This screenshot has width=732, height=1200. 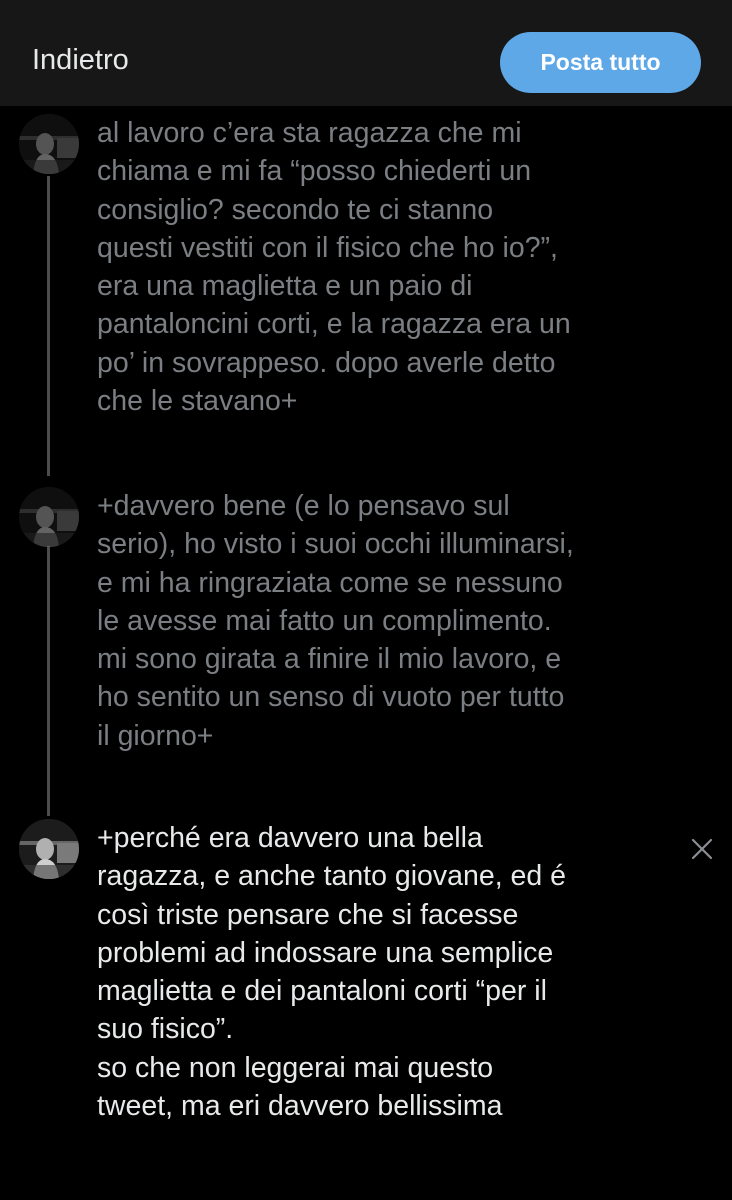 What do you see at coordinates (600, 62) in the screenshot?
I see `post-all-button: Posta tutto` at bounding box center [600, 62].